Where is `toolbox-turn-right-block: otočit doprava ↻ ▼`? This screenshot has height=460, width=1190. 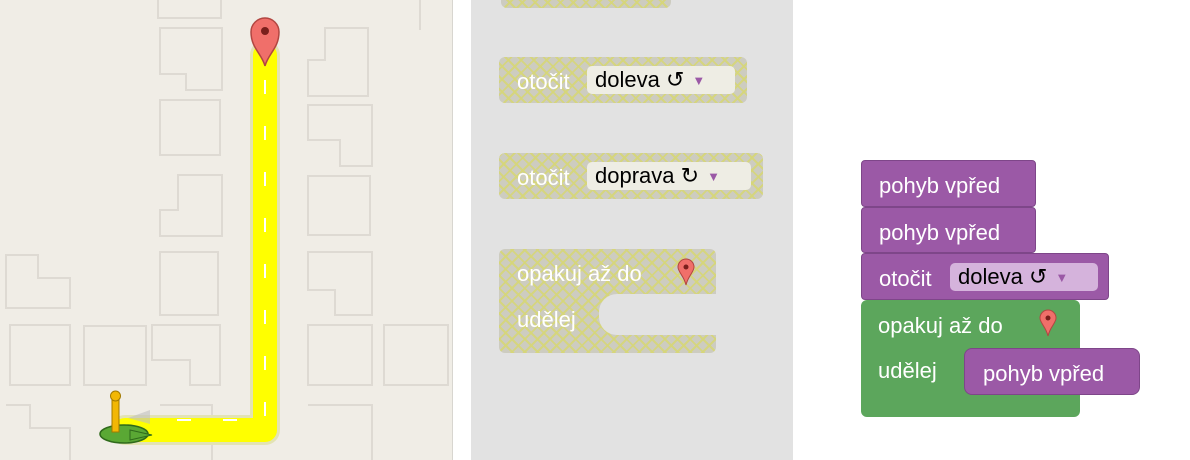
toolbox-turn-right-block: otočit doprava ↻ ▼ is located at coordinates (631, 176).